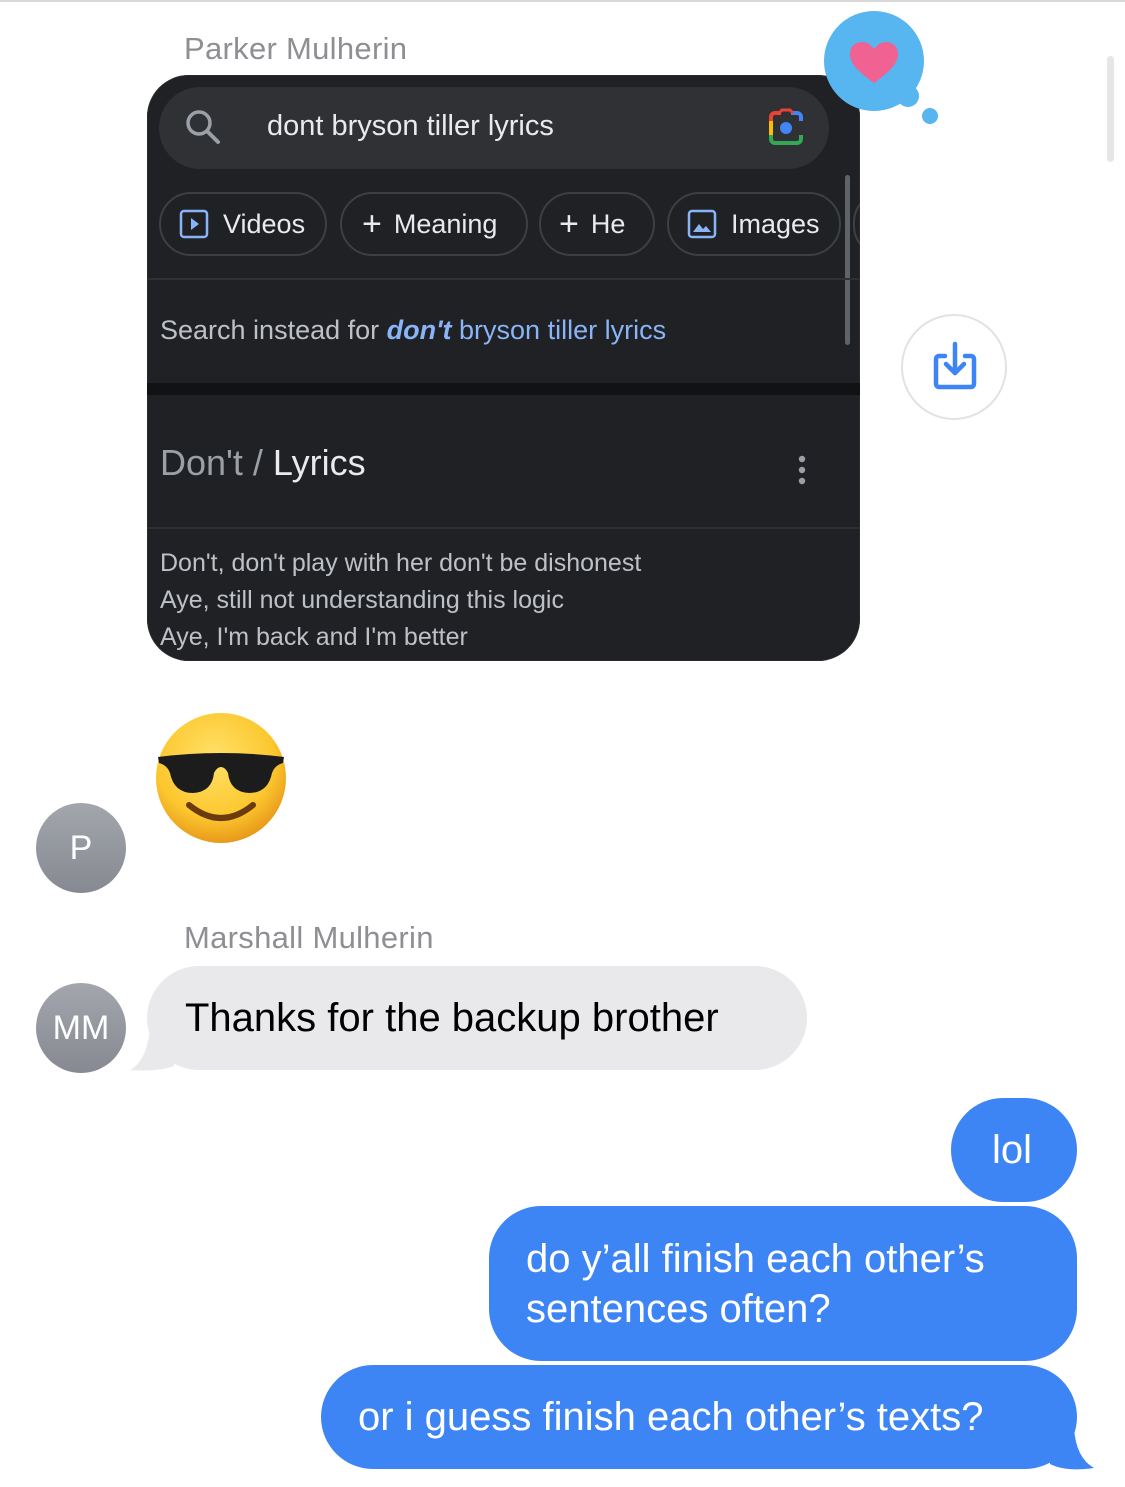  Describe the element at coordinates (775, 223) in the screenshot. I see `chip-images-label: Images` at that location.